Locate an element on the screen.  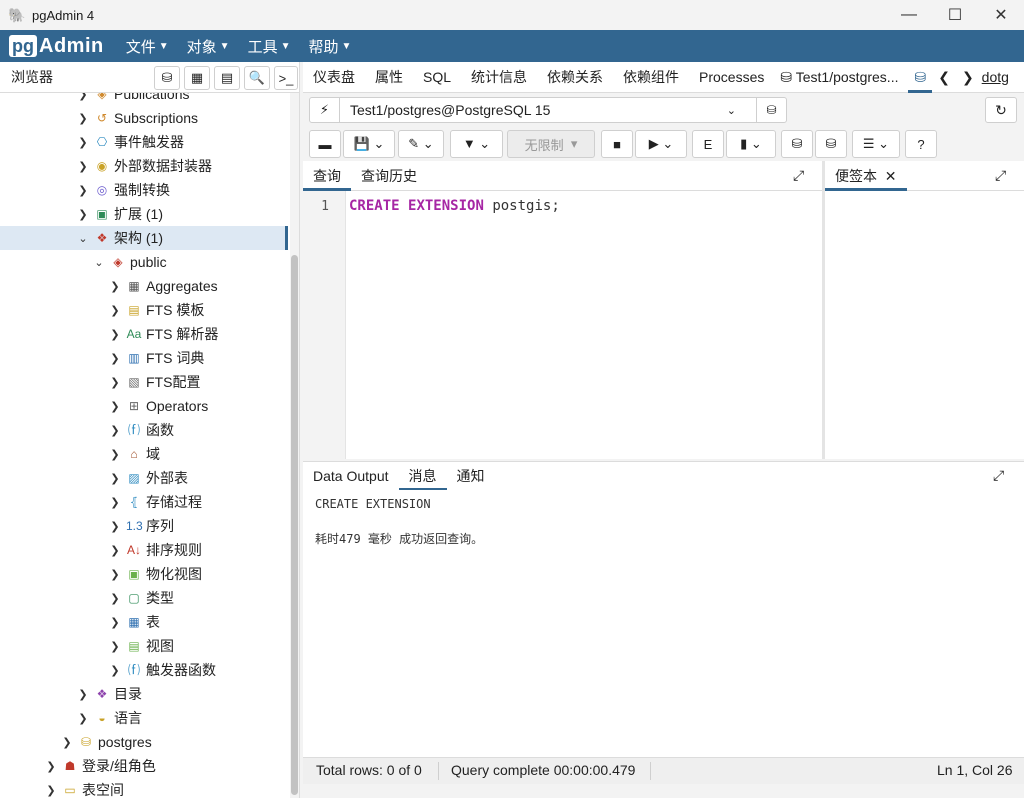
horizontal-scrollbar is located at coordinates (663, 791).